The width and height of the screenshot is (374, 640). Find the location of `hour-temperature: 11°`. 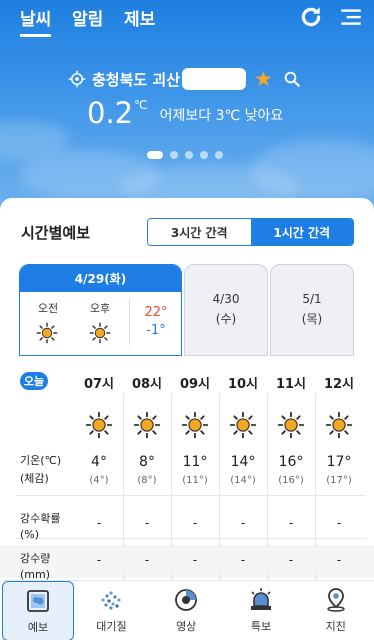

hour-temperature: 11° is located at coordinates (195, 462).